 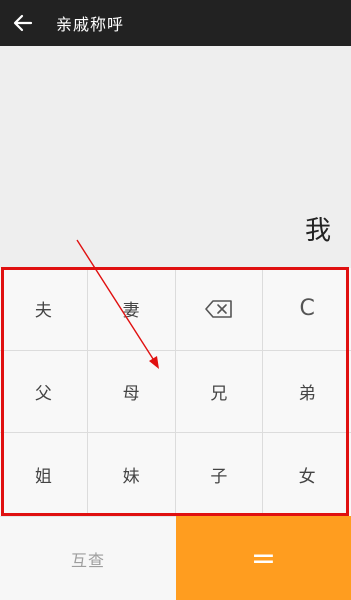 What do you see at coordinates (44, 309) in the screenshot?
I see `key-husband: 夫` at bounding box center [44, 309].